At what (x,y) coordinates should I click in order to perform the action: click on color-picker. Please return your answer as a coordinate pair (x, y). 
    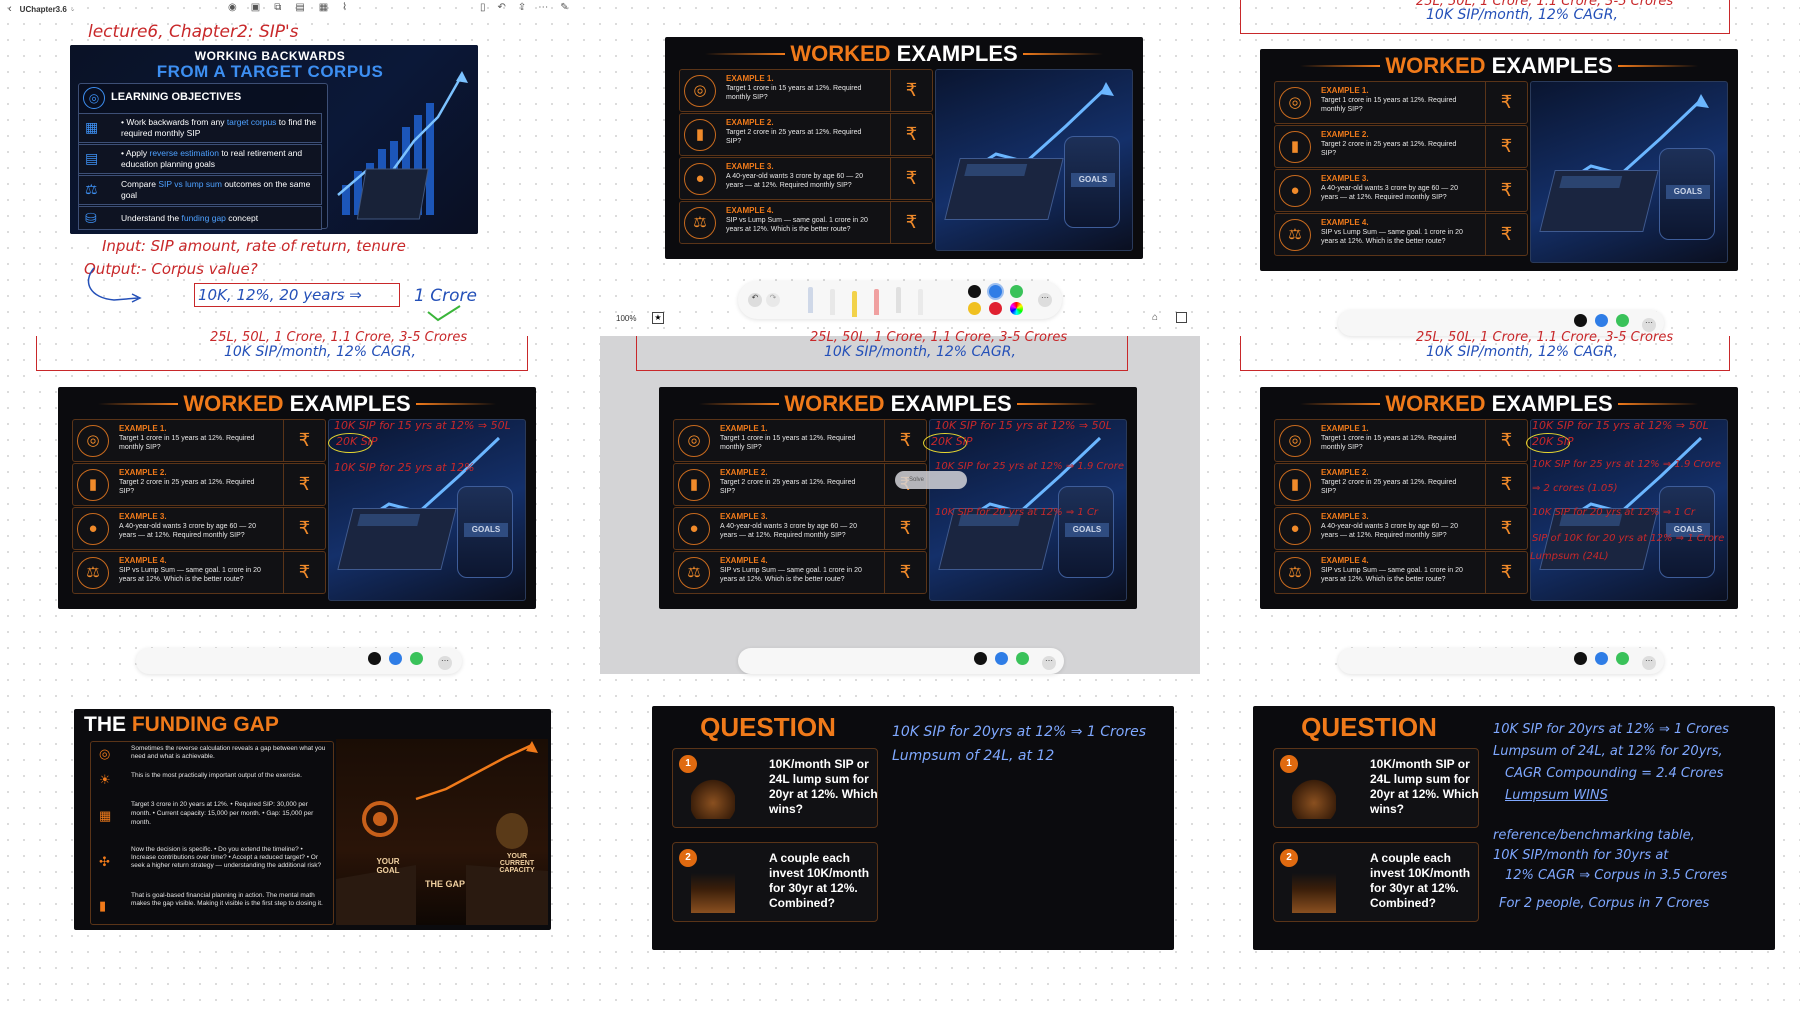
    Looking at the image, I should click on (1016, 308).